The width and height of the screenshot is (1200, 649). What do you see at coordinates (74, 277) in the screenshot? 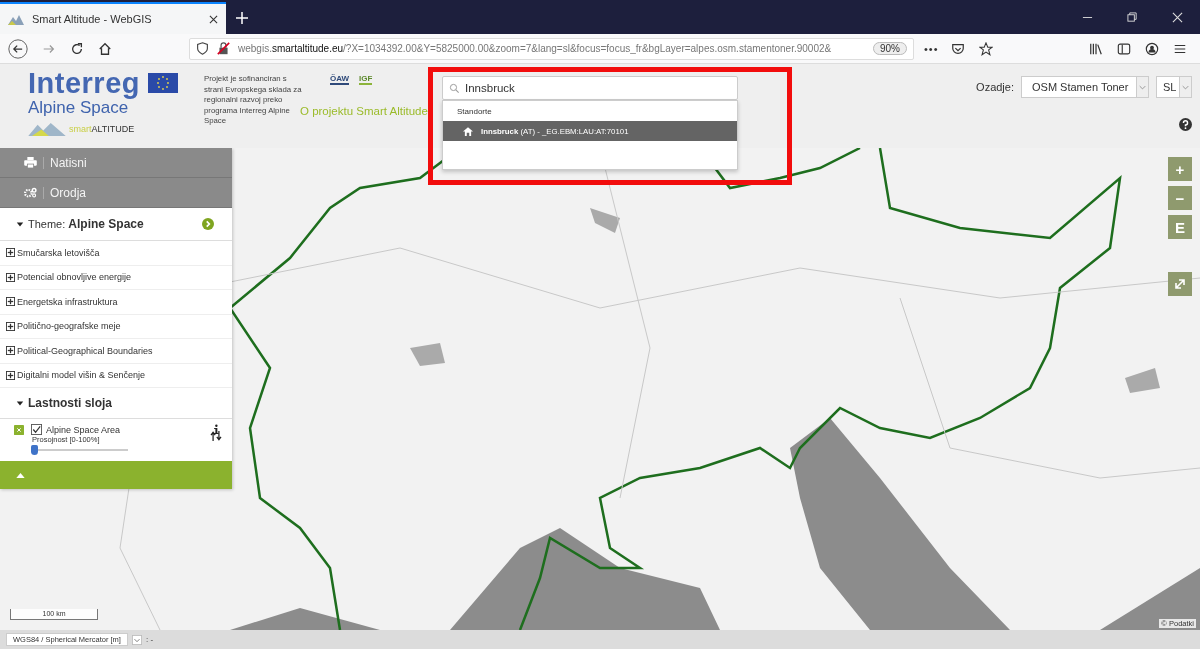
I see `layer-group-label: Potencial obnovljive energije` at bounding box center [74, 277].